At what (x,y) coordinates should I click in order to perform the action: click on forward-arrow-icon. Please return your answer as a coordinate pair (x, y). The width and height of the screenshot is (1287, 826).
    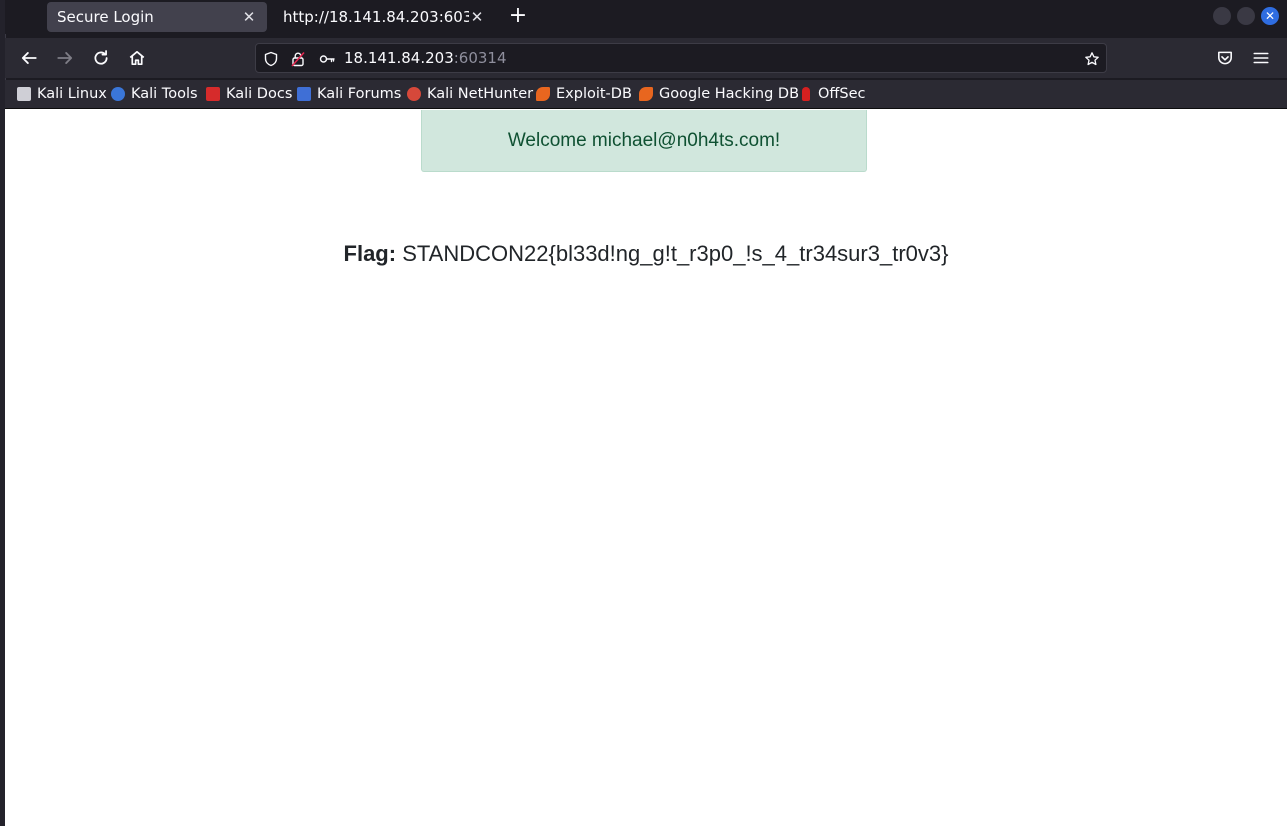
    Looking at the image, I should click on (65, 58).